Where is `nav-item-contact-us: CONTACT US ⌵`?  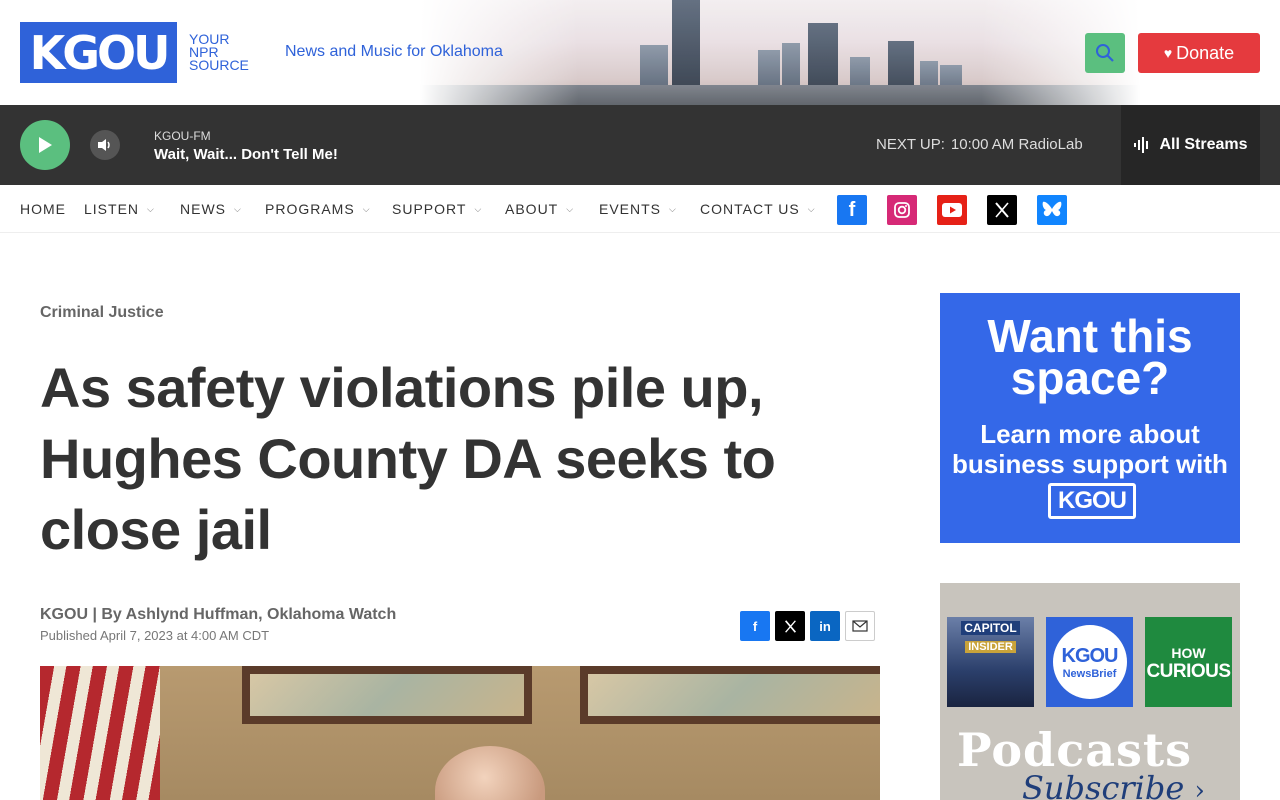 nav-item-contact-us: CONTACT US ⌵ is located at coordinates (758, 209).